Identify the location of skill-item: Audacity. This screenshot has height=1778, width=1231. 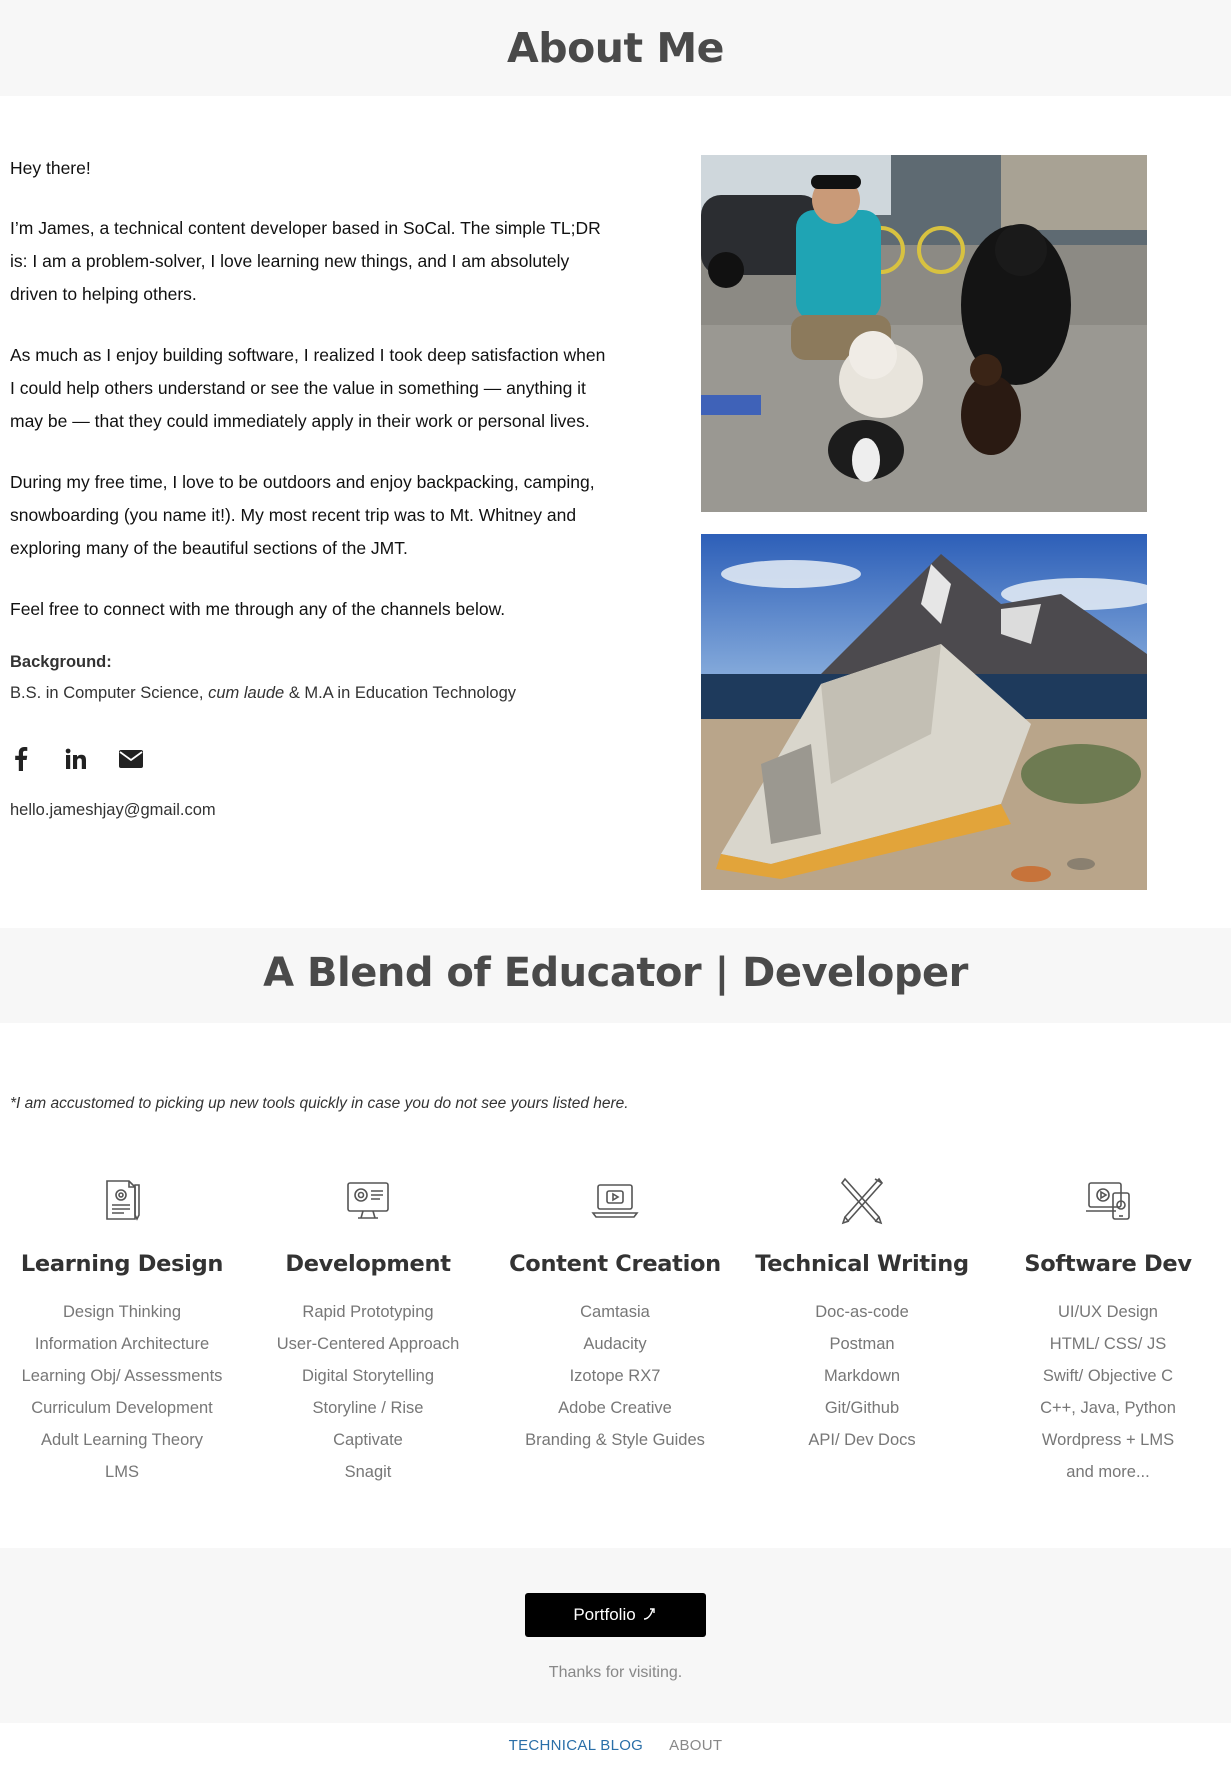
(615, 1344).